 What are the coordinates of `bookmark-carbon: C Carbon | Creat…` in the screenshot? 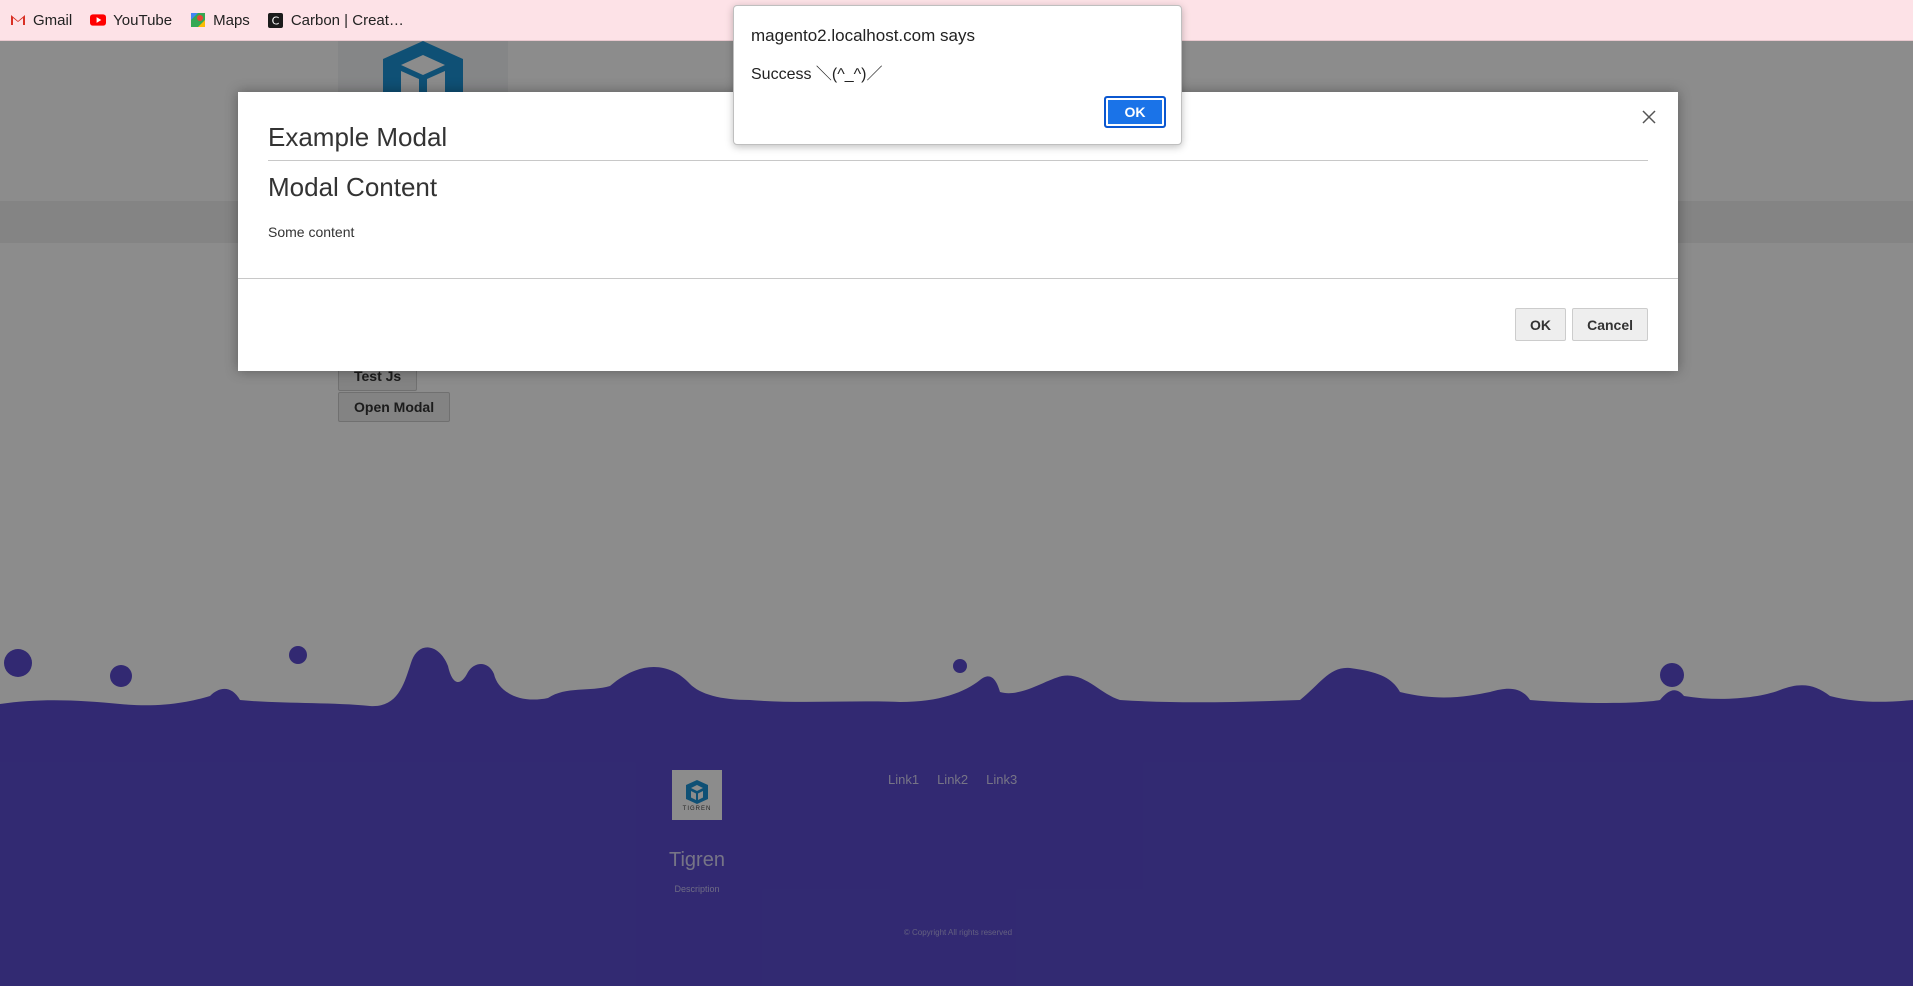 It's located at (336, 20).